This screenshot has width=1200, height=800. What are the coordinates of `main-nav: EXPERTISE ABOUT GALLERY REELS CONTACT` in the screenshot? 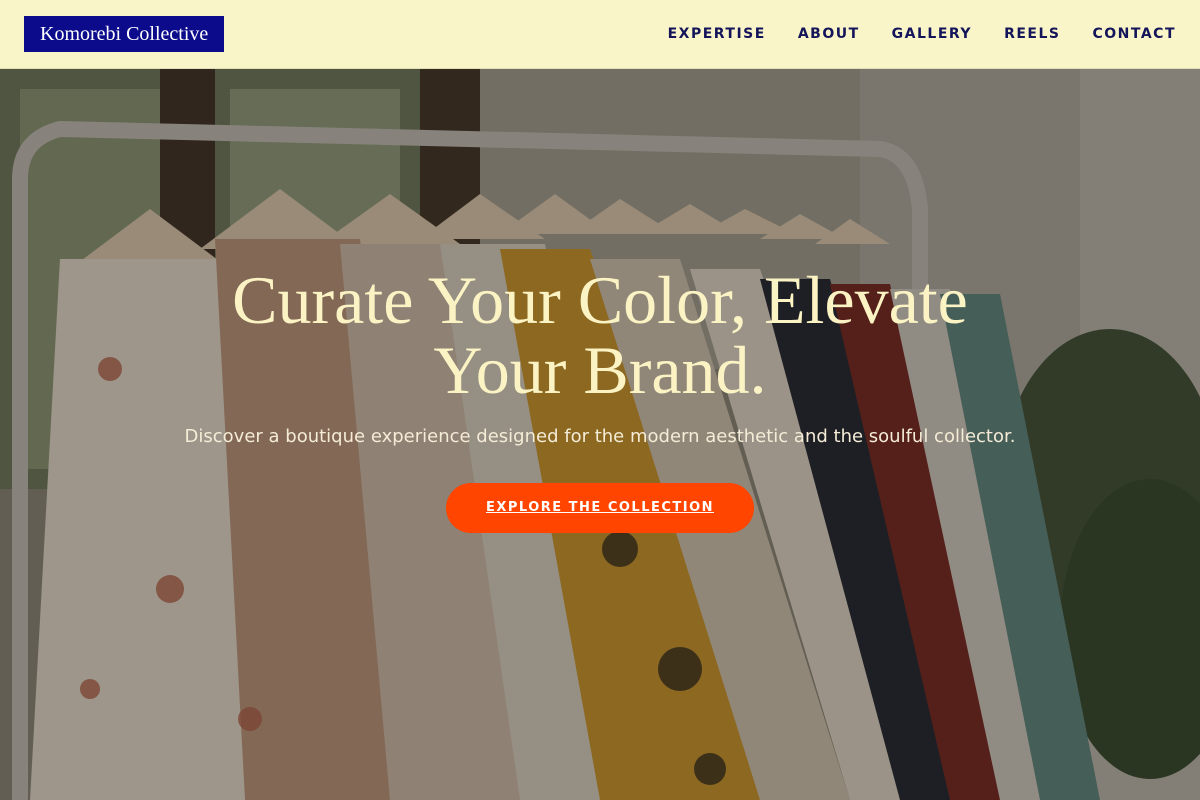 It's located at (922, 34).